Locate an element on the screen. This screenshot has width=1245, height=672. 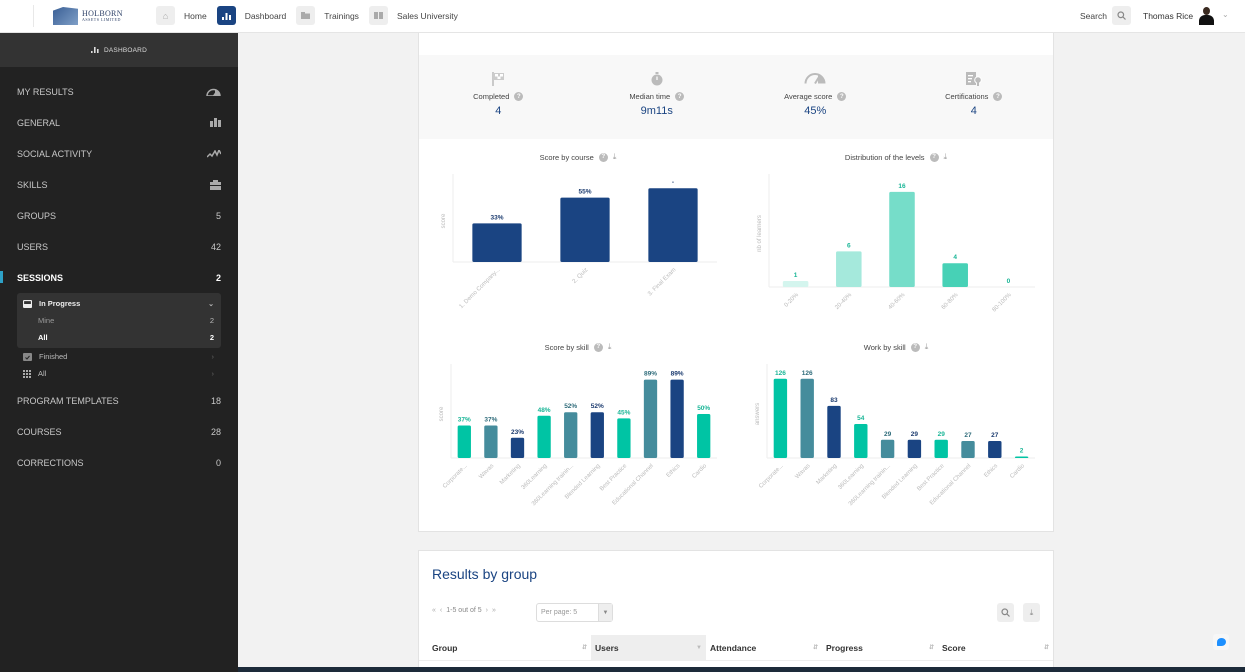
avatar is located at coordinates (1206, 15).